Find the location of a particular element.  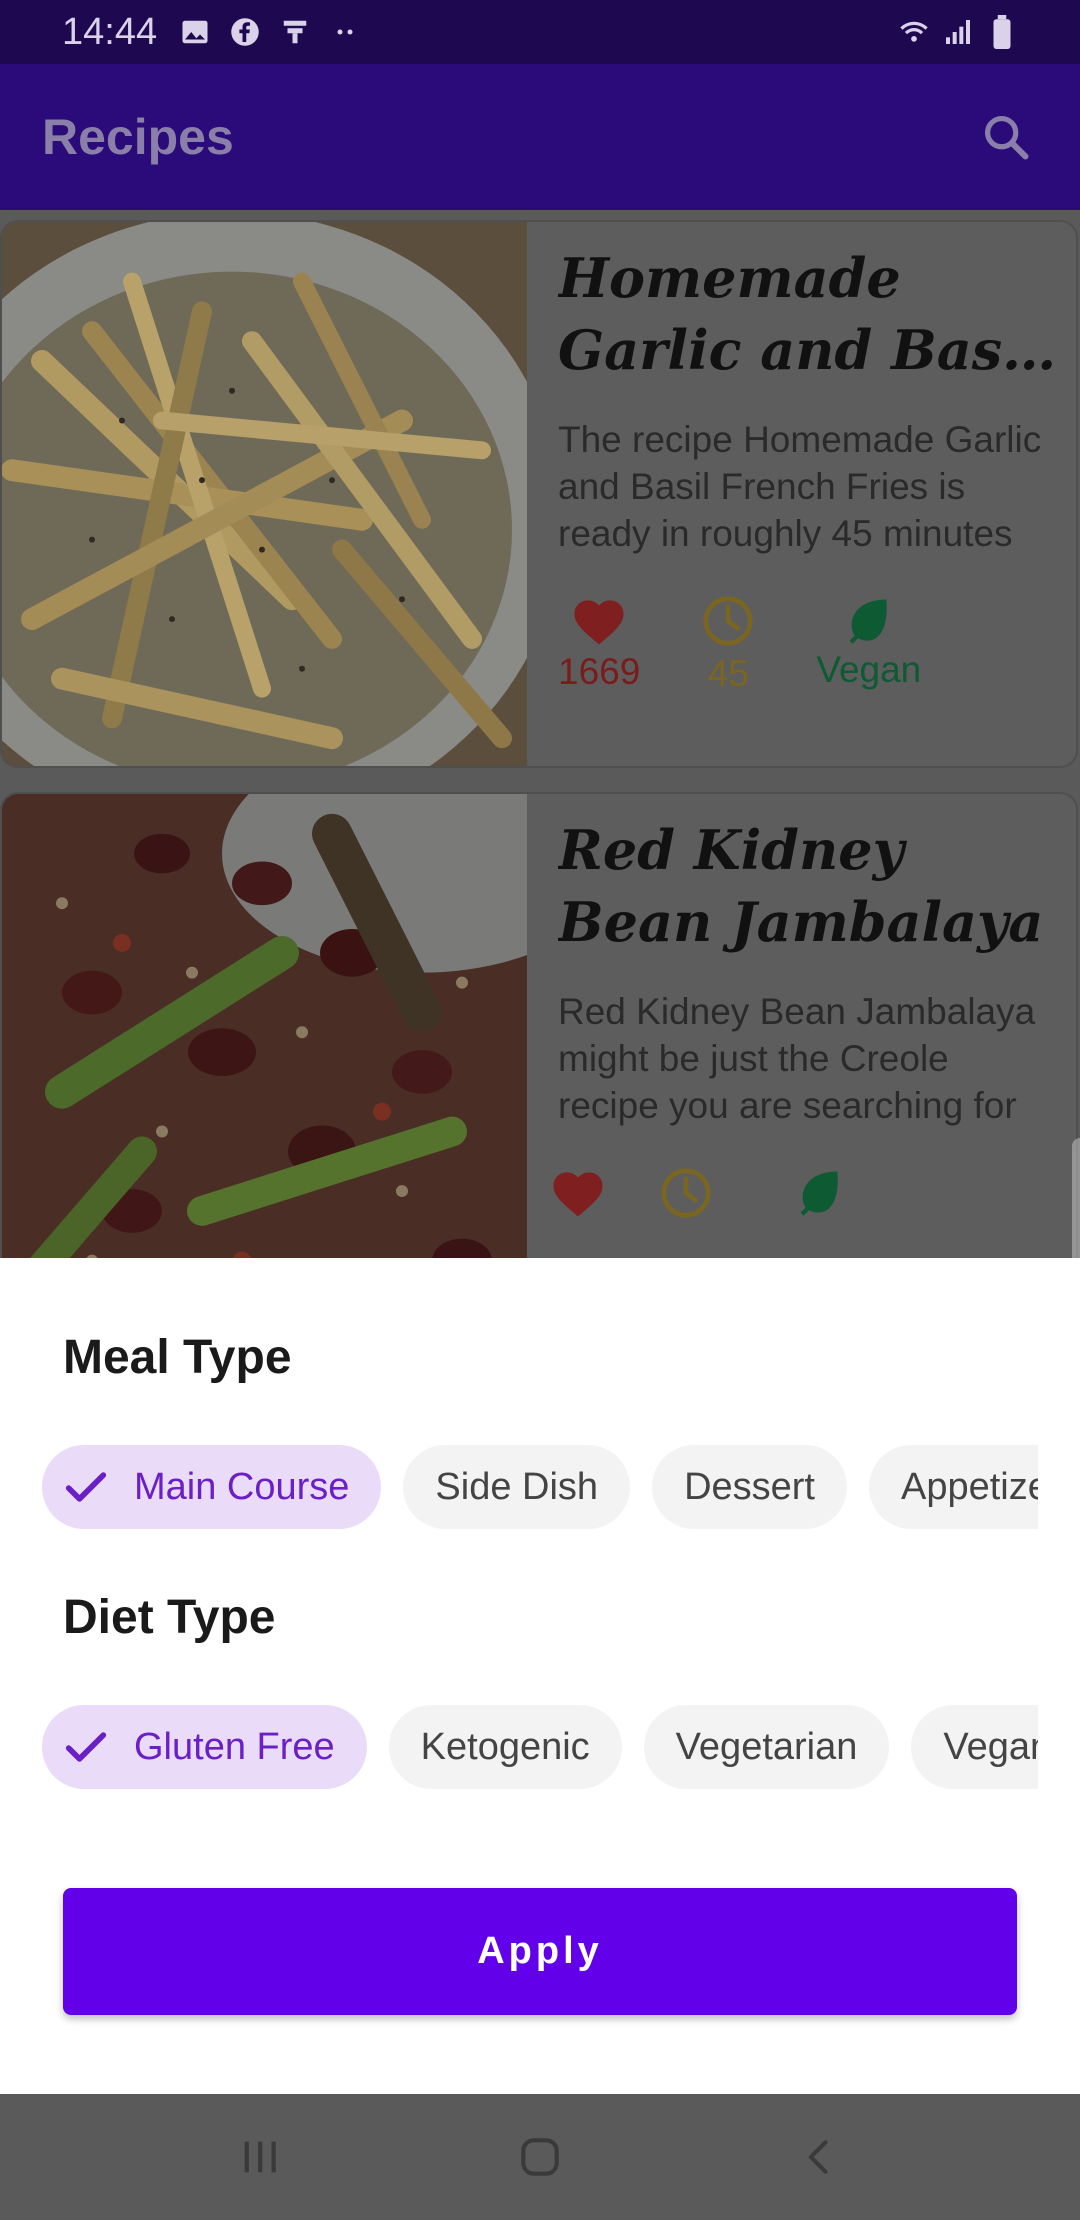

chip-dessert: Dessert is located at coordinates (749, 1487).